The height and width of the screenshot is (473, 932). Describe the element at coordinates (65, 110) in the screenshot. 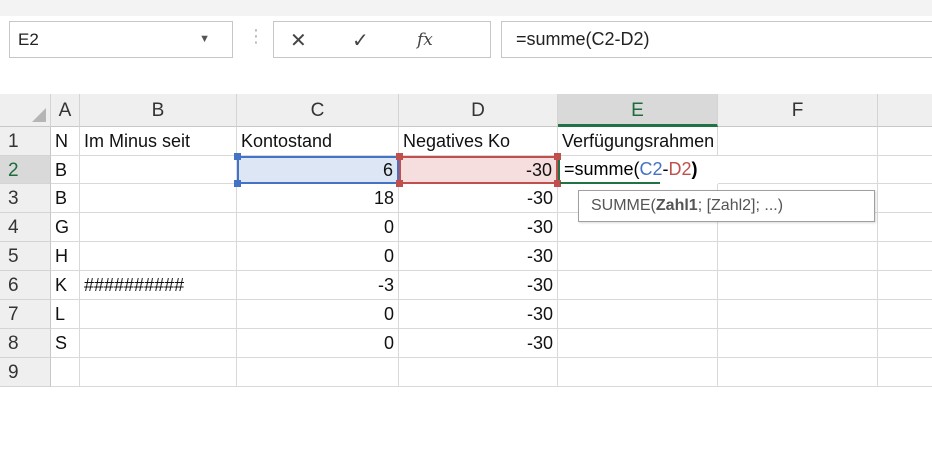

I see `column-header-a: A` at that location.